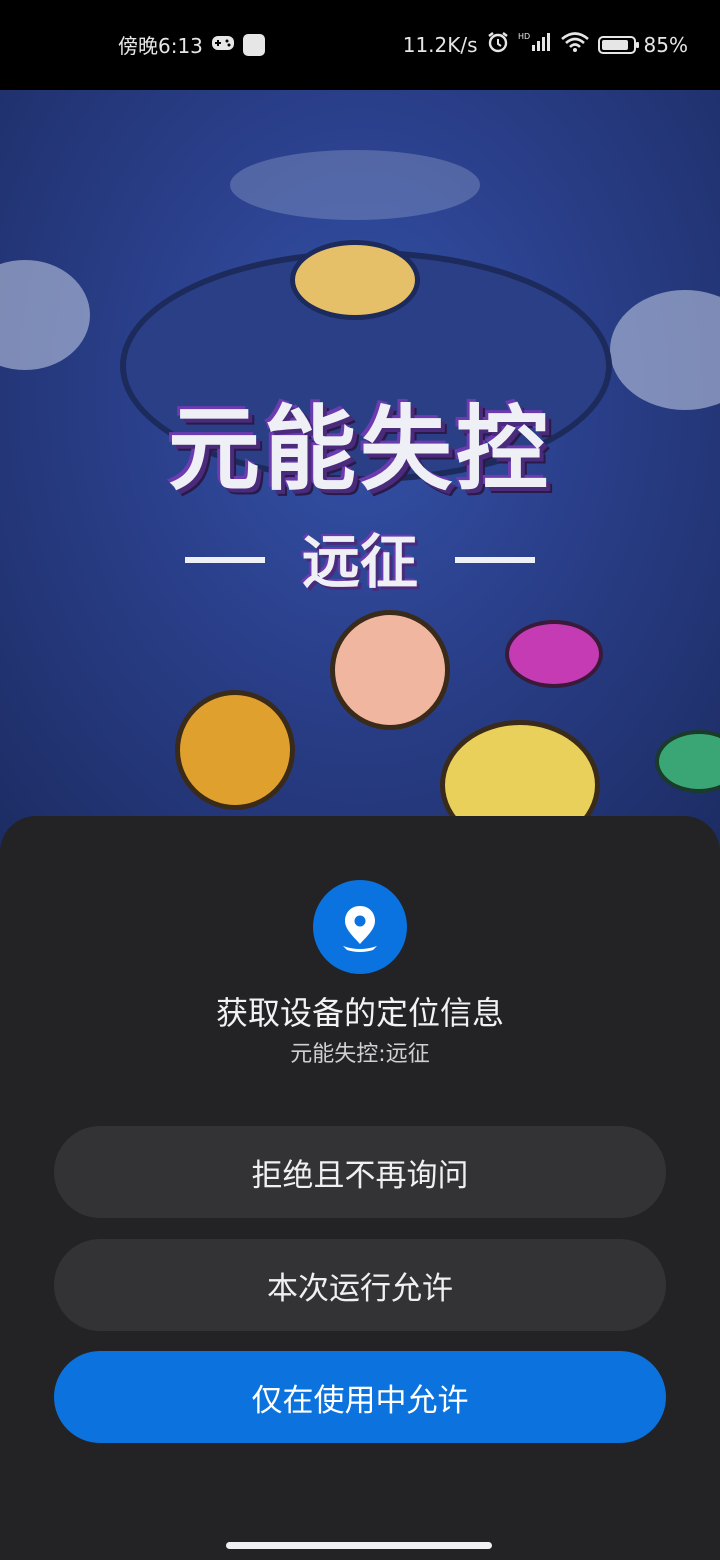 Image resolution: width=720 pixels, height=1560 pixels. I want to click on wifi-icon, so click(575, 44).